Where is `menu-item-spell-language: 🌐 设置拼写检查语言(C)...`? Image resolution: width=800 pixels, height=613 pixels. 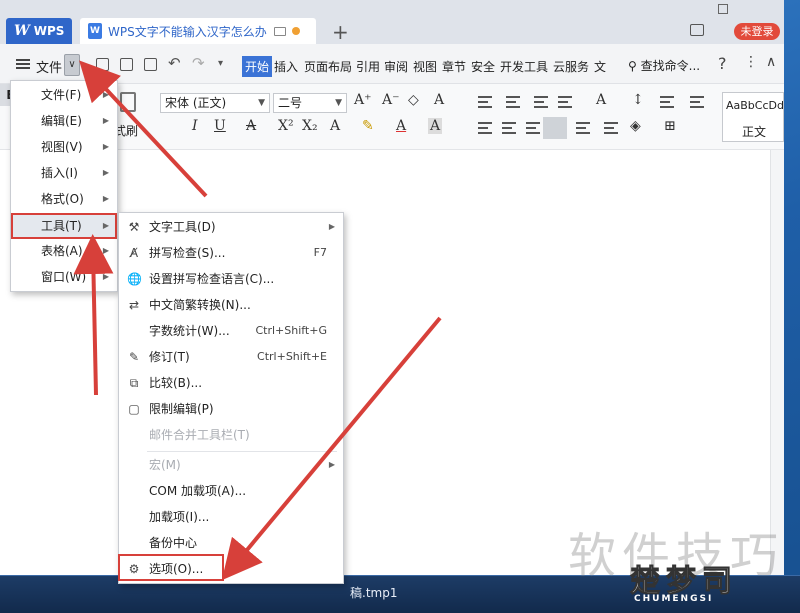
menu-item-spell-language: 🌐 设置拼写检查语言(C)... is located at coordinates (231, 279).